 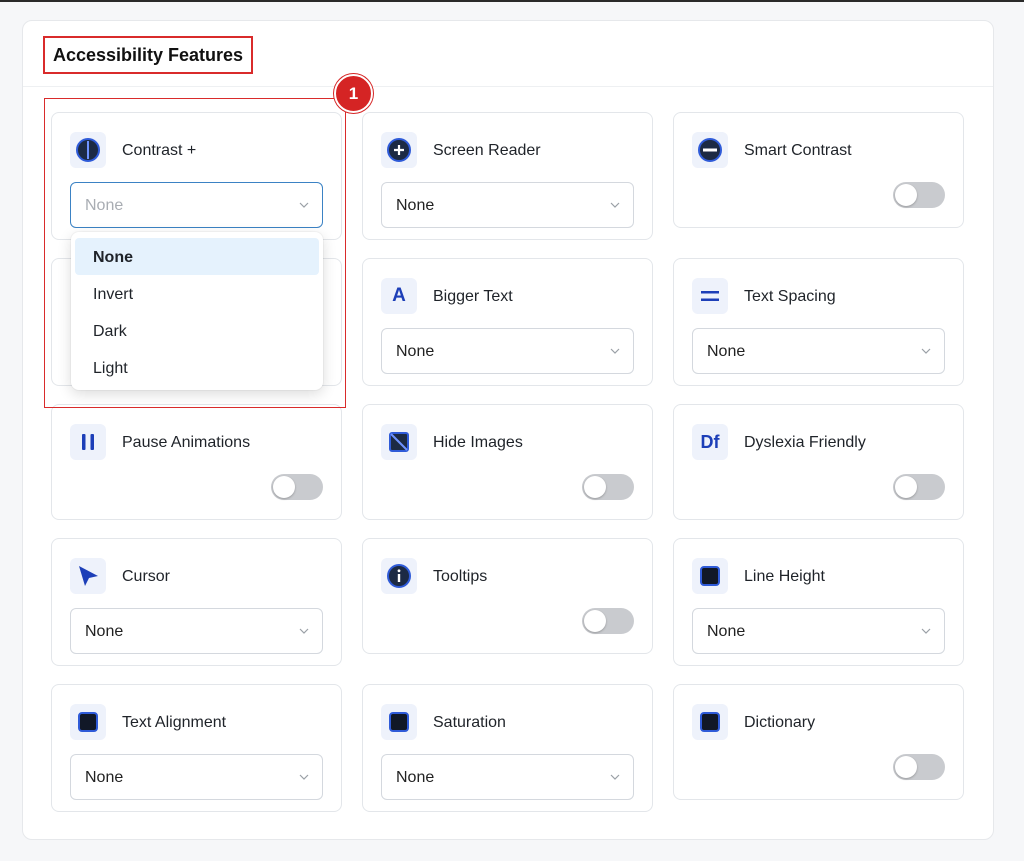 I want to click on card-label: Saturation, so click(x=469, y=722).